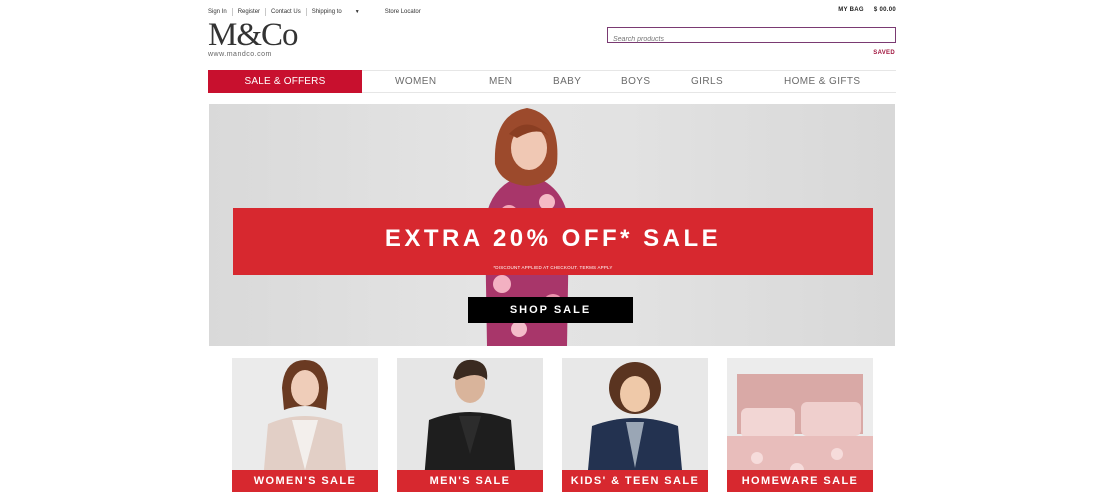 This screenshot has height=494, width=1100. Describe the element at coordinates (249, 12) in the screenshot. I see `register-link: Register` at that location.